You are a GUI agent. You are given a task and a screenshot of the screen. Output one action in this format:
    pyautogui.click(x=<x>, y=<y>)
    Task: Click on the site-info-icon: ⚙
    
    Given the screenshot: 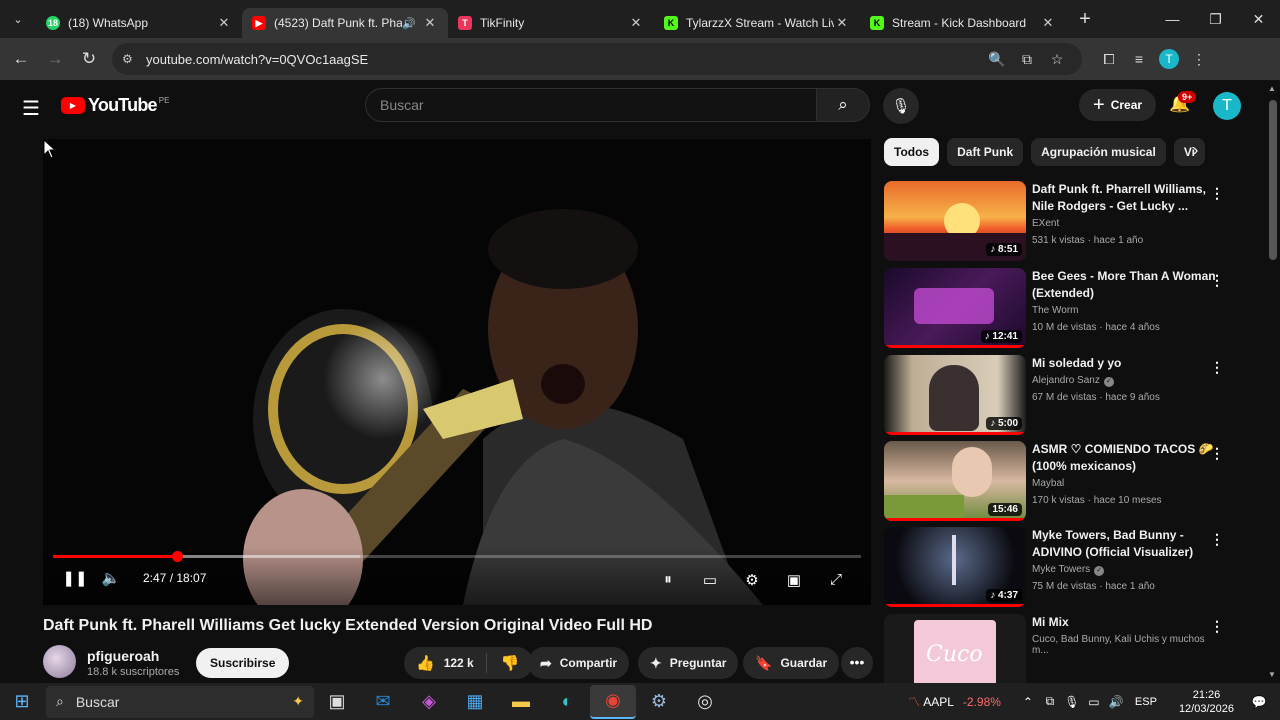 What is the action you would take?
    pyautogui.click(x=134, y=59)
    